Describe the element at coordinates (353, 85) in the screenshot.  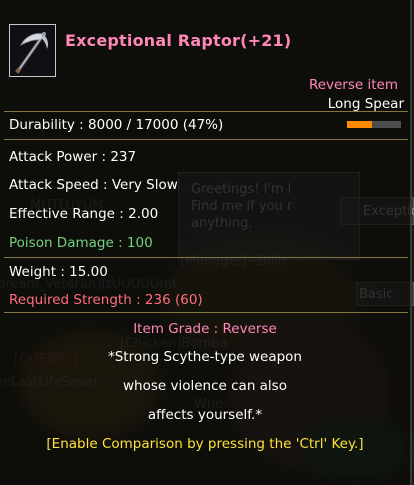
I see `item-grade-tag: Reverse item` at that location.